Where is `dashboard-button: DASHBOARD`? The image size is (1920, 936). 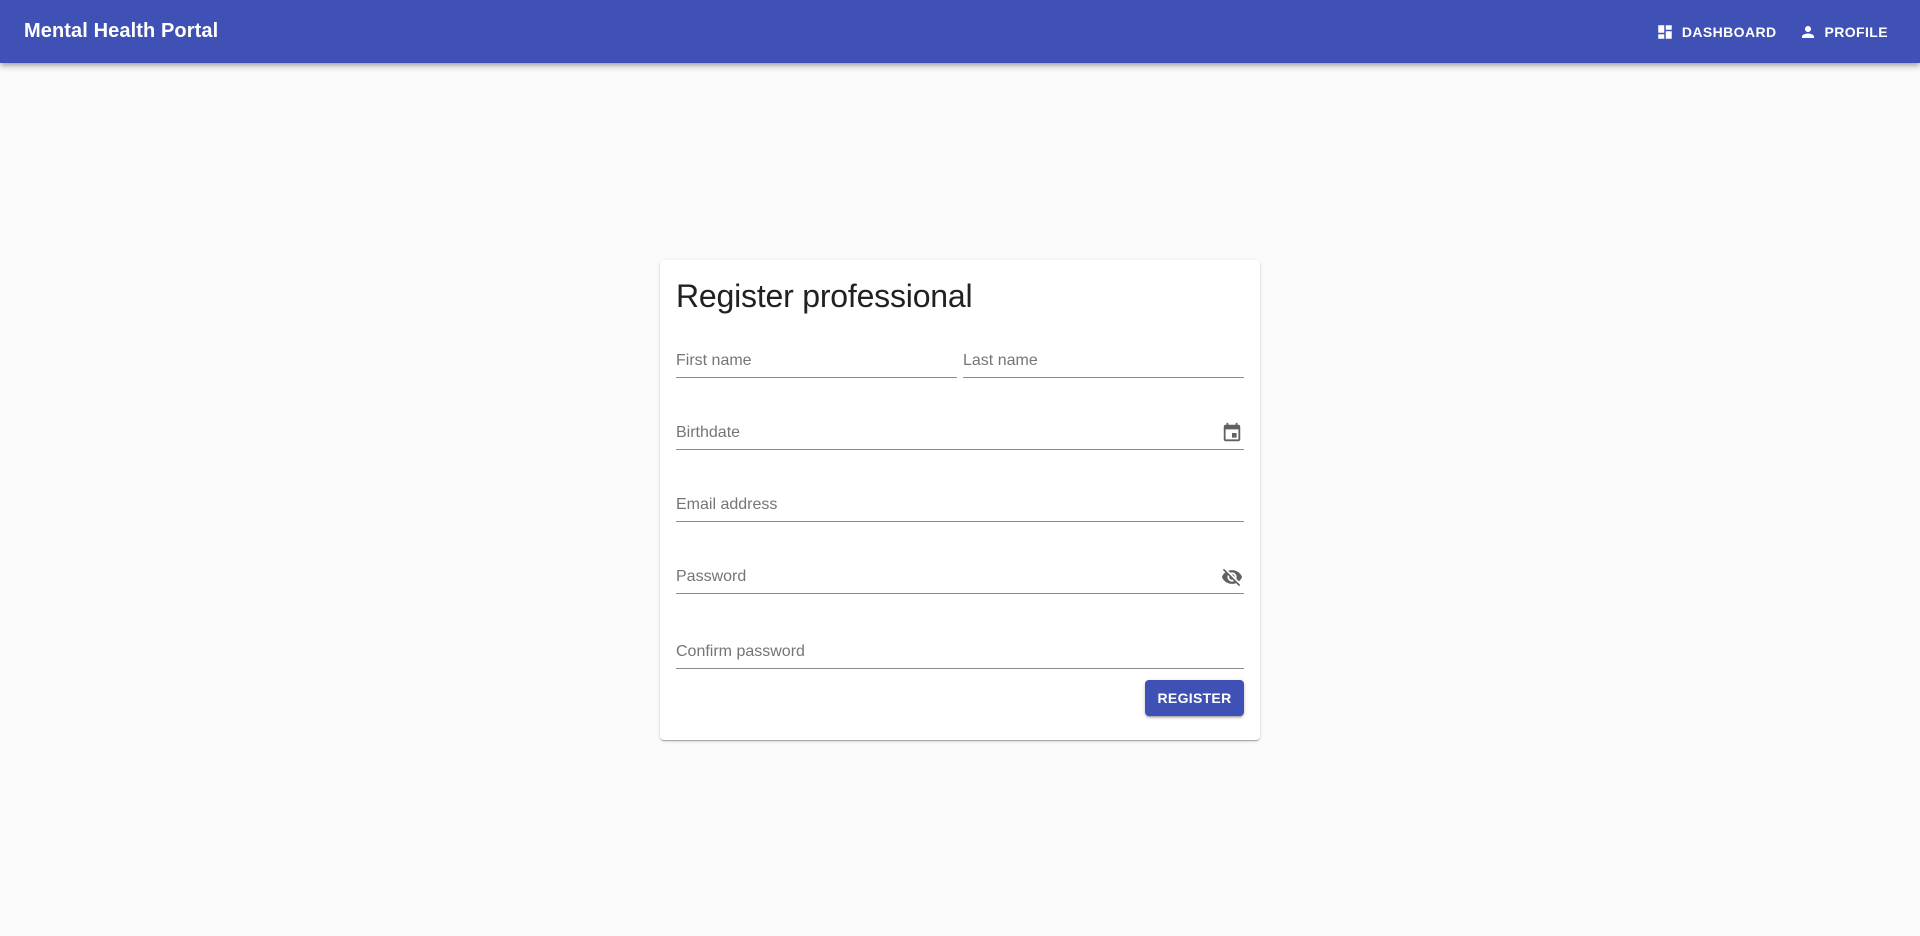
dashboard-button: DASHBOARD is located at coordinates (1716, 32).